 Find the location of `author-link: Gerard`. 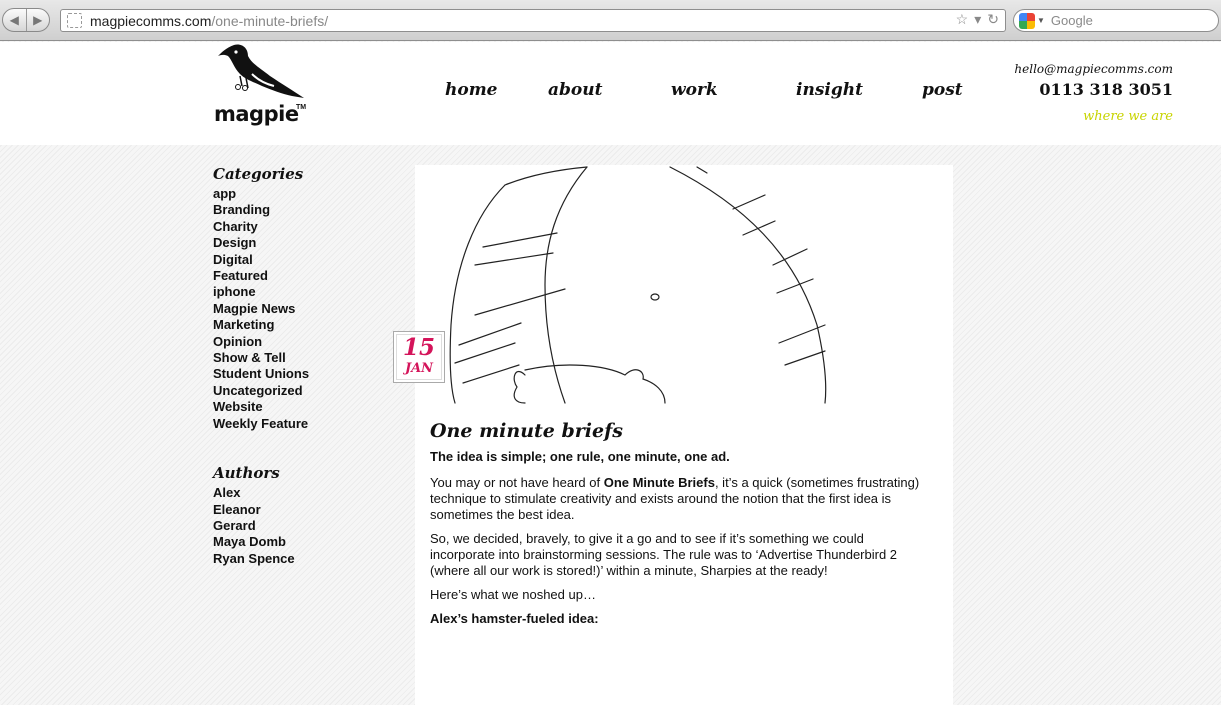

author-link: Gerard is located at coordinates (303, 526).